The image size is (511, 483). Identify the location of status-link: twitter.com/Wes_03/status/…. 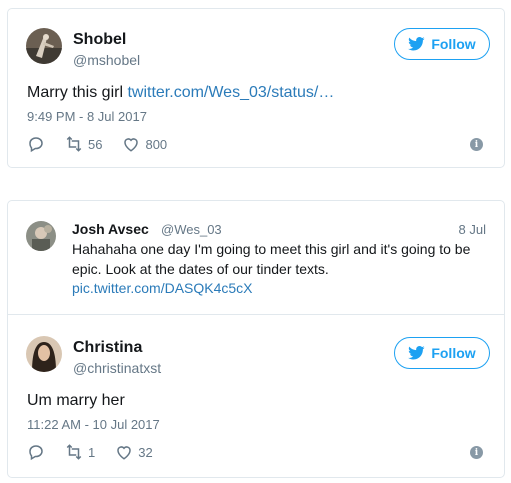
(230, 92).